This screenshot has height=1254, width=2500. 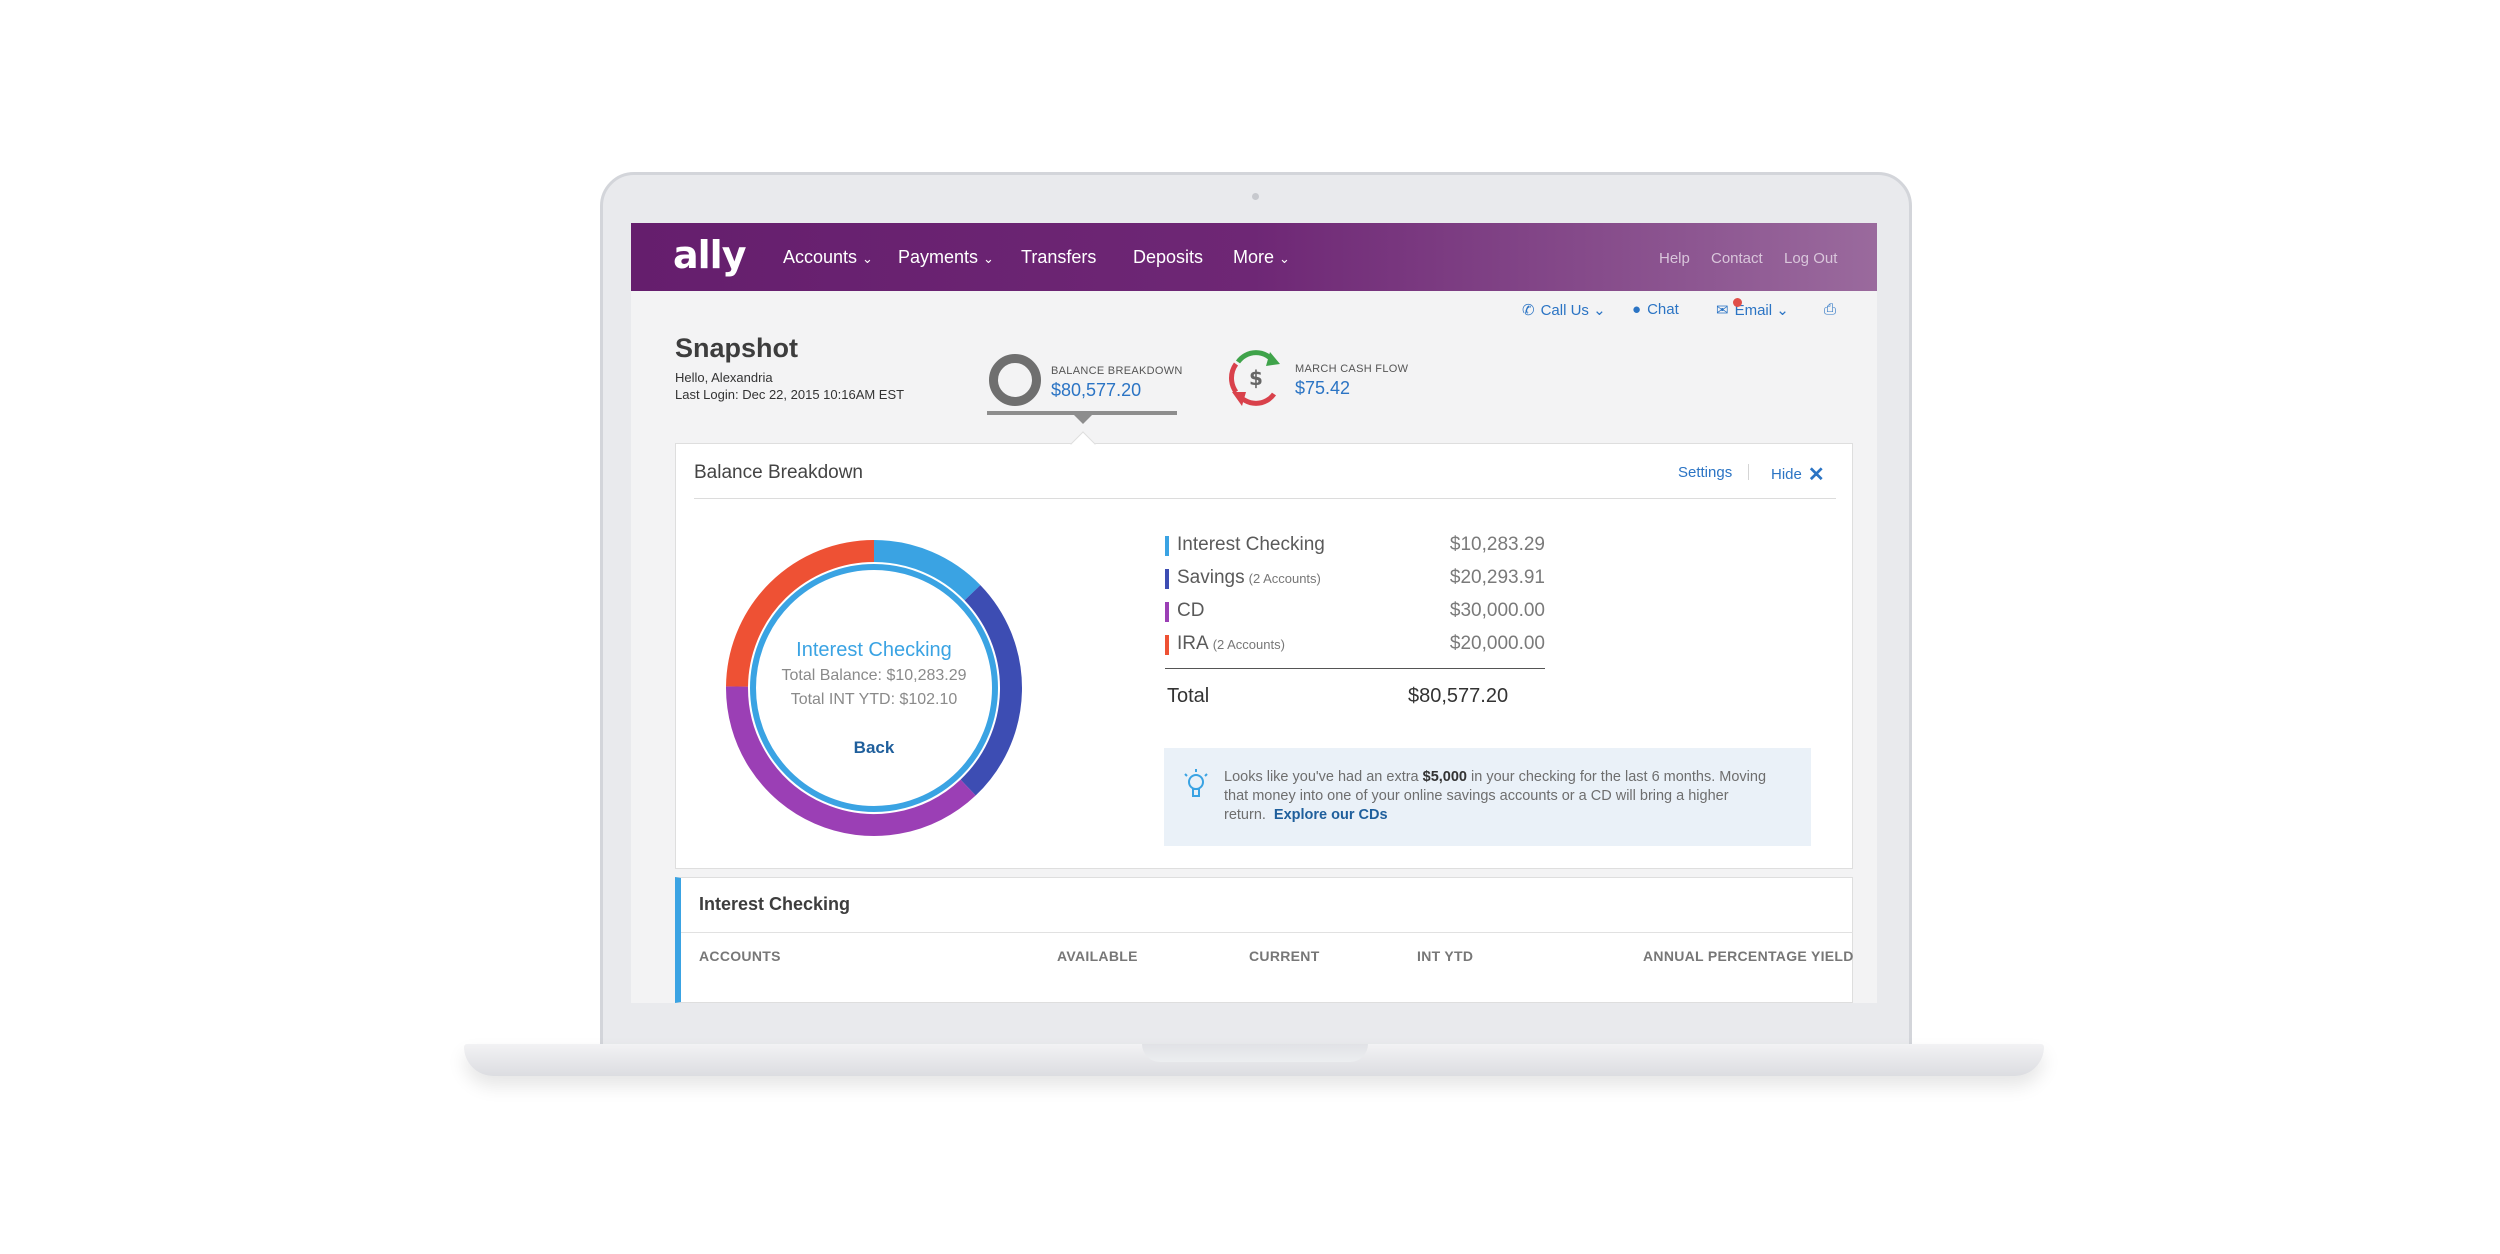 I want to click on nav-payments-label: Payments, so click(x=938, y=257).